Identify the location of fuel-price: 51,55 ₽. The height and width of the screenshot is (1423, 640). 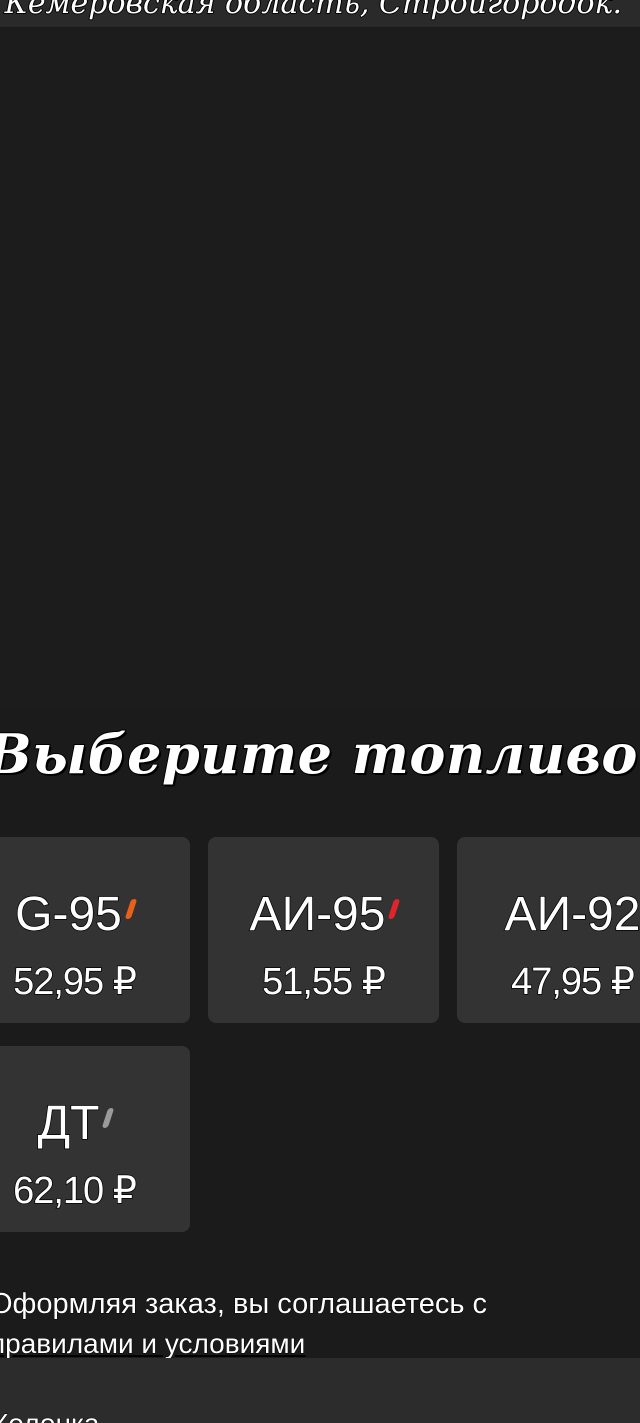
(323, 982).